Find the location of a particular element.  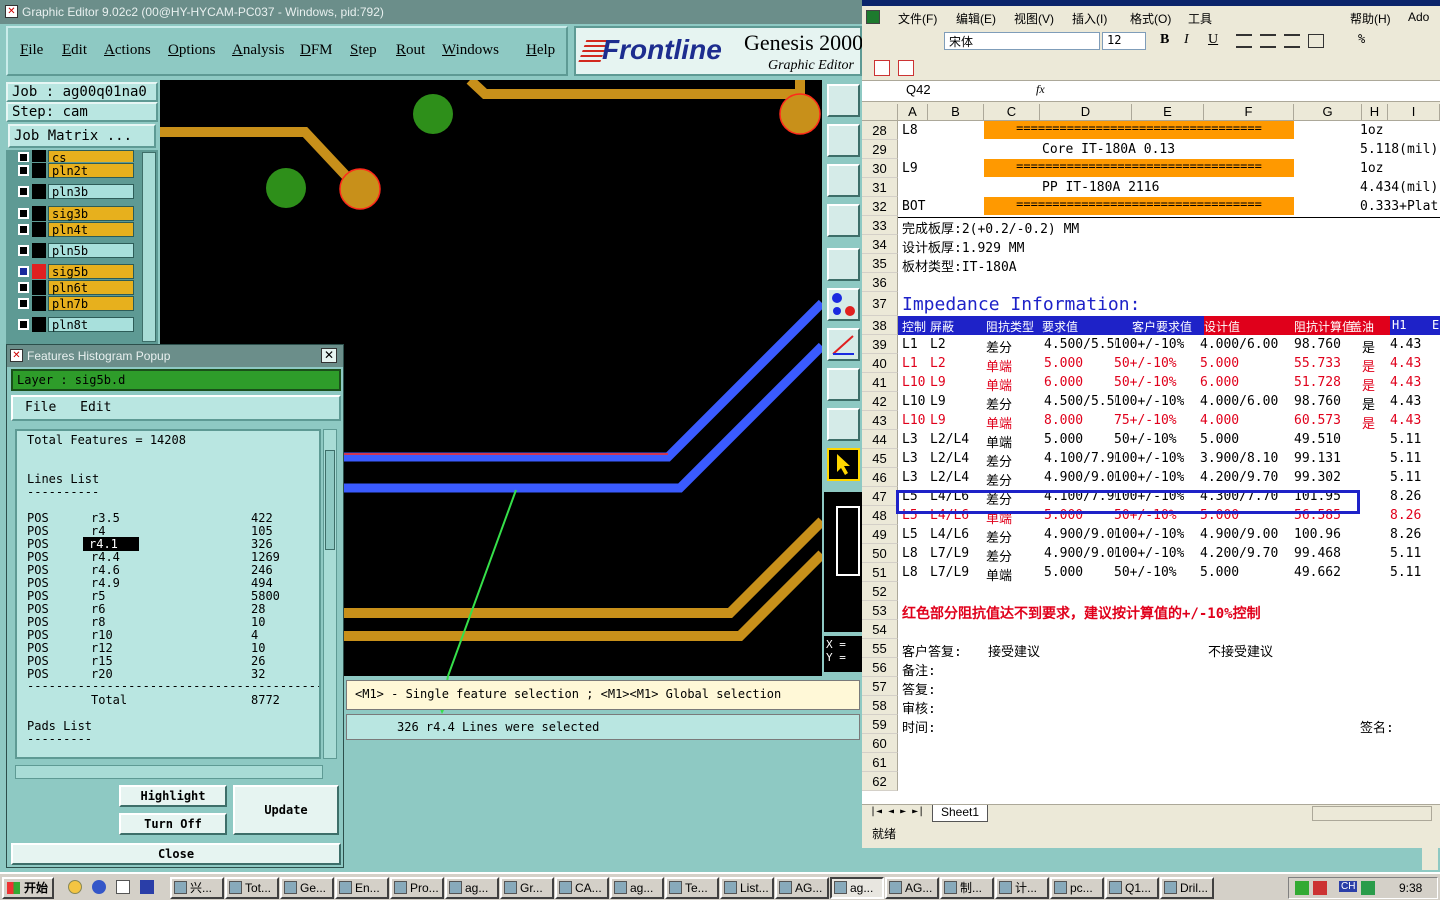

footer-option: 不接受建议 is located at coordinates (1268, 650).